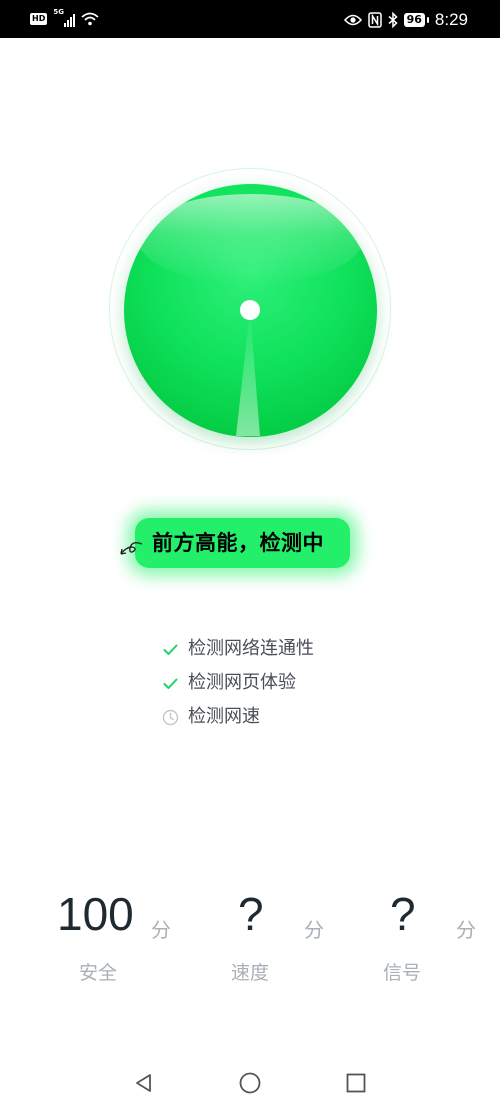 The height and width of the screenshot is (1102, 500). What do you see at coordinates (250, 973) in the screenshot?
I see `speed-score-label: 速度` at bounding box center [250, 973].